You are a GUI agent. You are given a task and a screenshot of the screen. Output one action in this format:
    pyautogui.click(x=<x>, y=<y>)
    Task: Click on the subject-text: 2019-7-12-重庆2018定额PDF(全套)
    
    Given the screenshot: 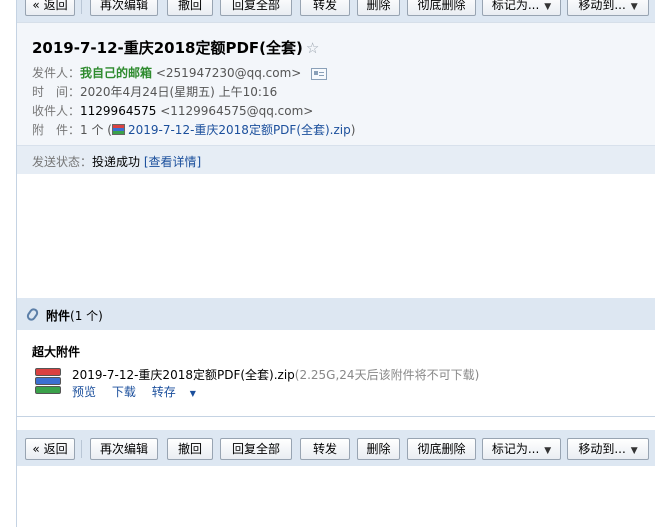 What is the action you would take?
    pyautogui.click(x=167, y=48)
    